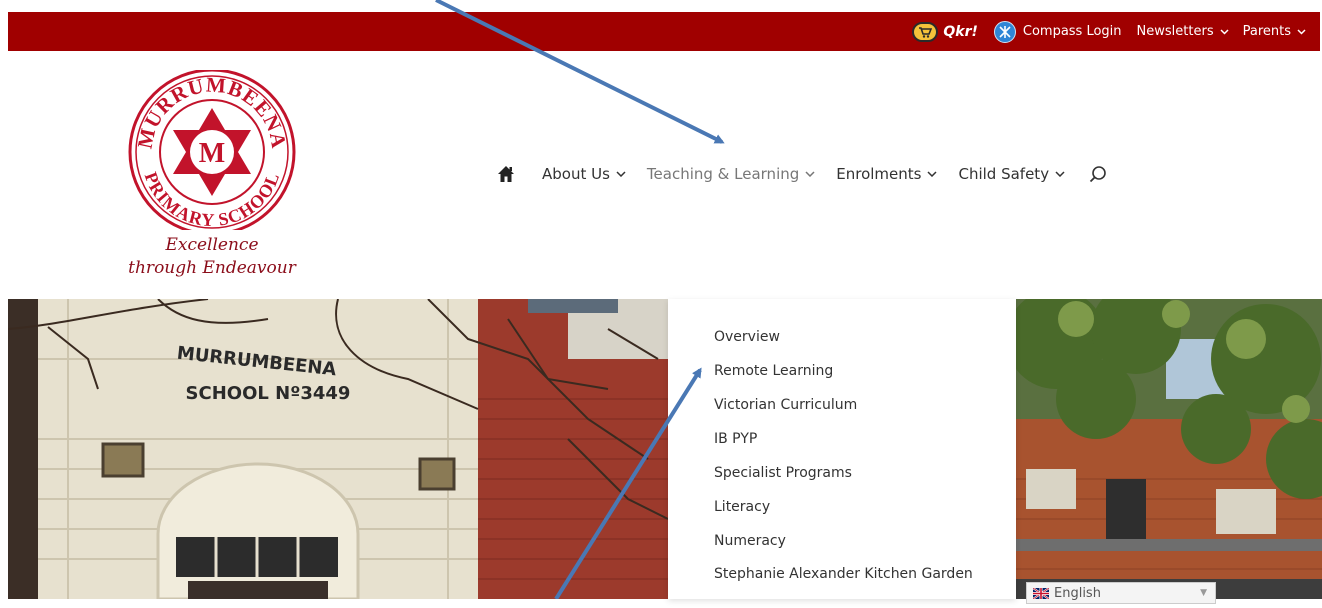 This screenshot has width=1322, height=608. Describe the element at coordinates (879, 174) in the screenshot. I see `nav-enrolments-label: Enrolments` at that location.